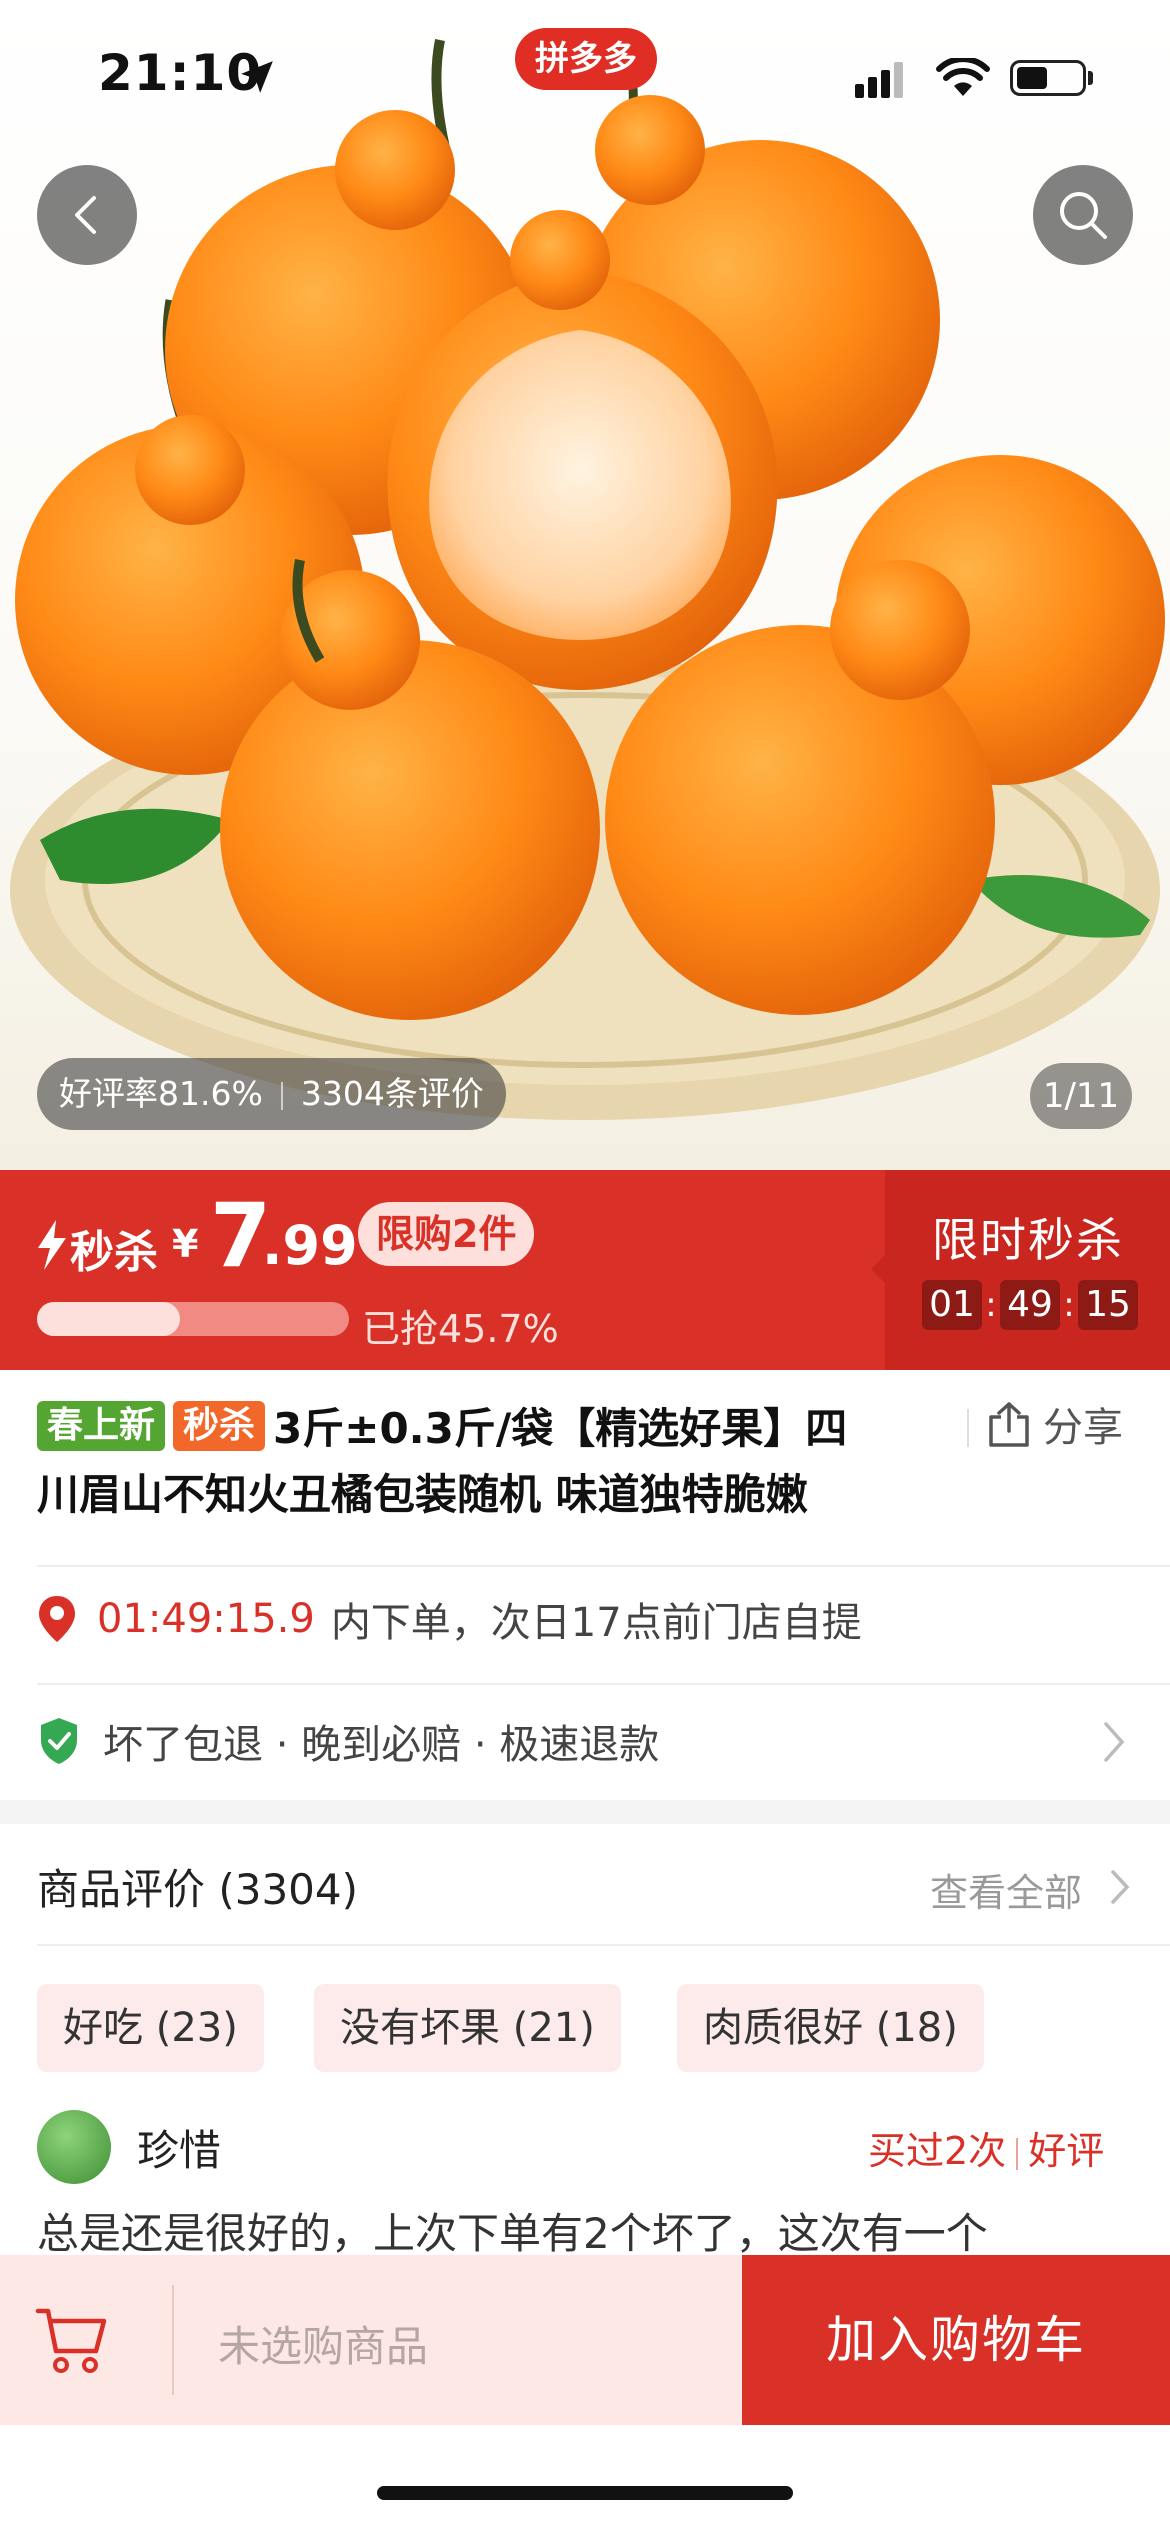  What do you see at coordinates (150, 2028) in the screenshot?
I see `review-tag-chip: 好吃 (23)` at bounding box center [150, 2028].